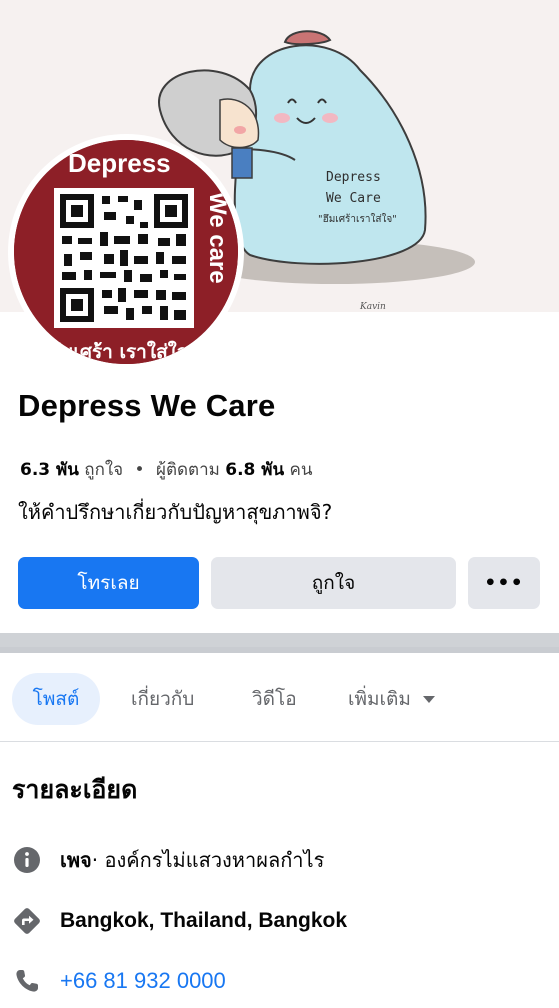 The image size is (559, 1008). I want to click on call-now-button: โทรเลย, so click(108, 583).